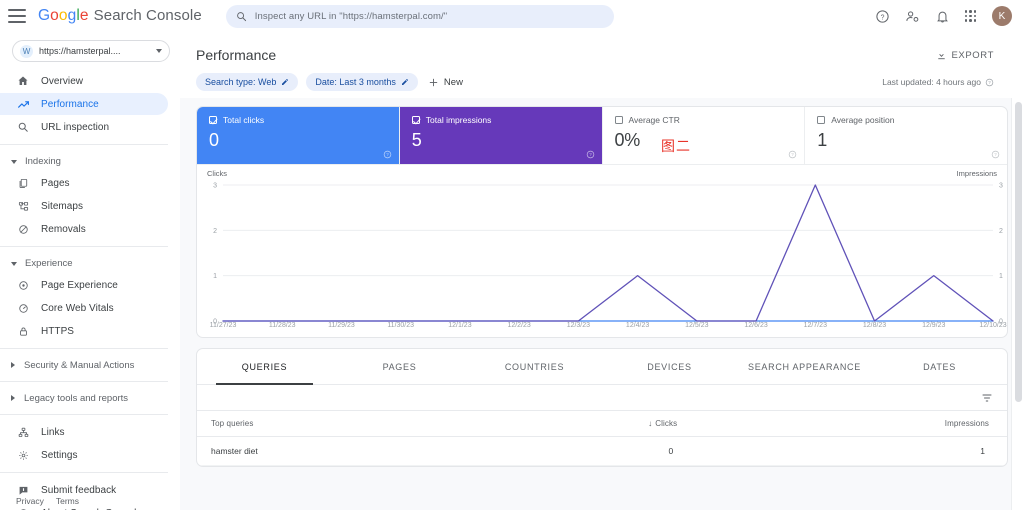 The height and width of the screenshot is (510, 1024). I want to click on sidebar-item-label: Removals, so click(63, 229).